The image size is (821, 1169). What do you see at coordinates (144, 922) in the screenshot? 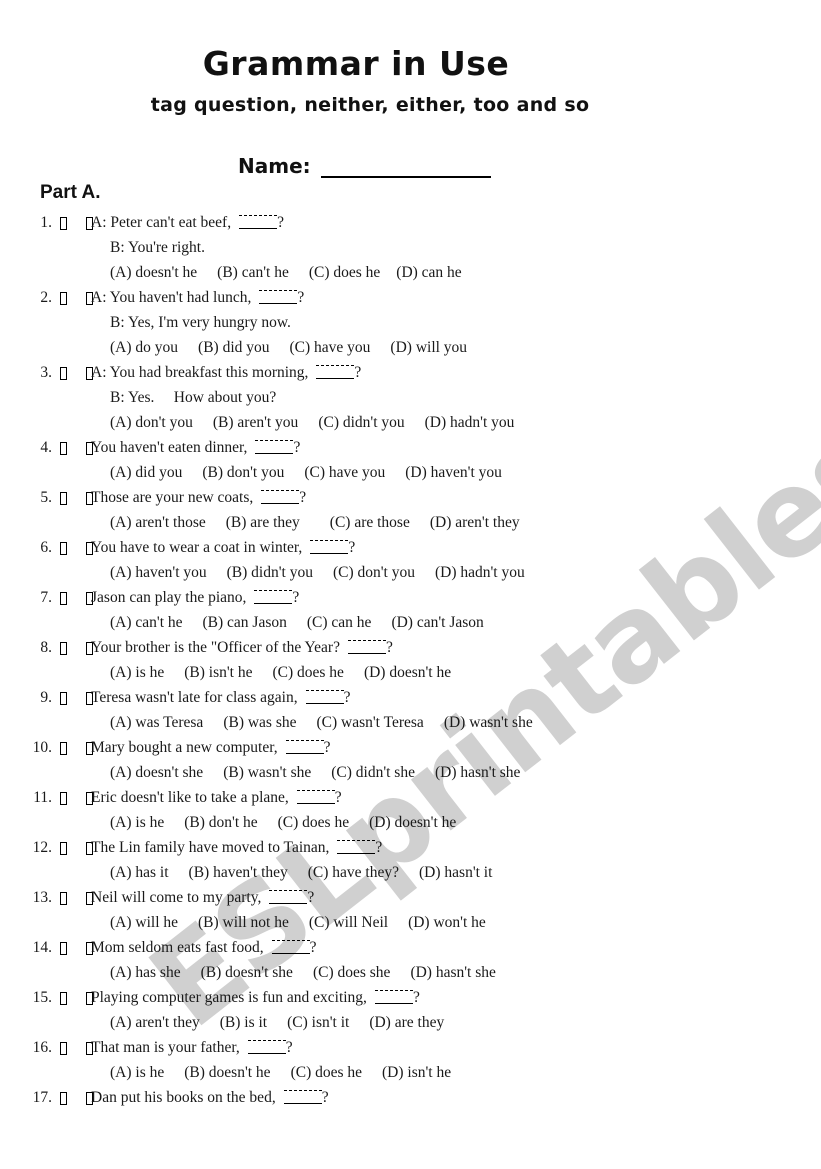
I see `option-choice: (A) will he` at bounding box center [144, 922].